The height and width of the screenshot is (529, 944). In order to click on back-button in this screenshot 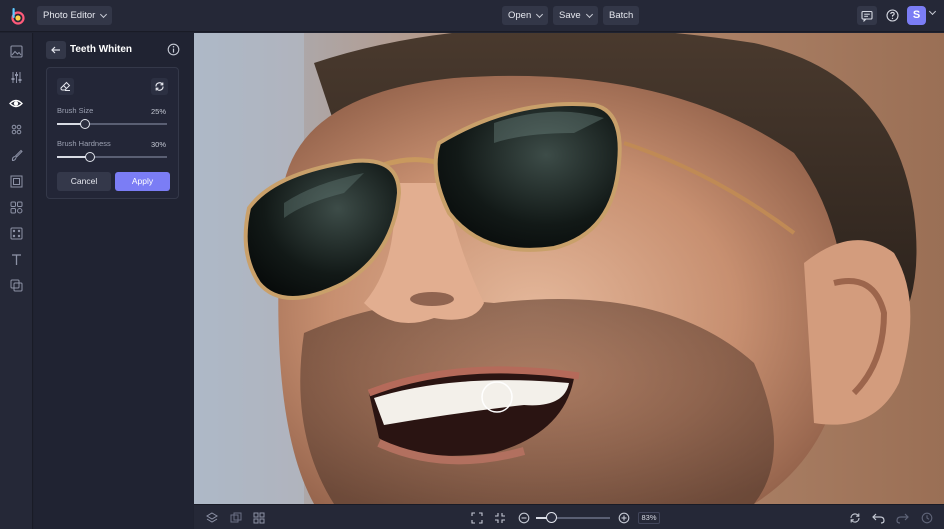, I will do `click(56, 50)`.